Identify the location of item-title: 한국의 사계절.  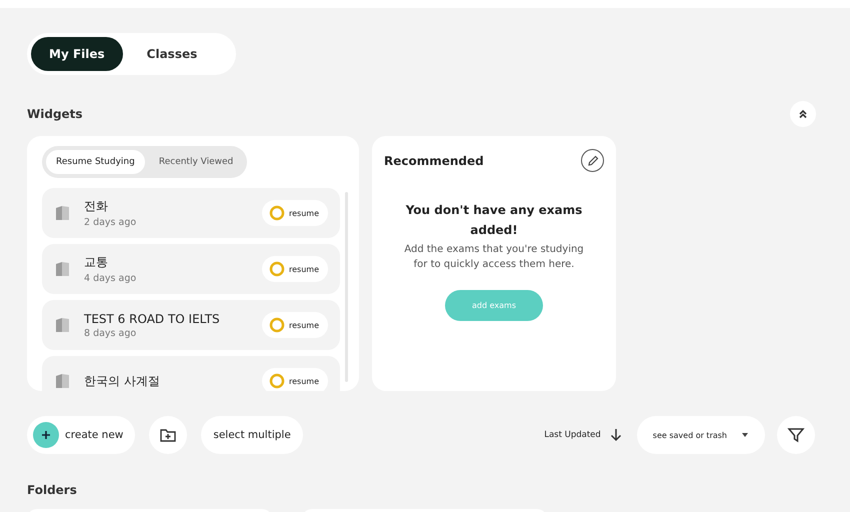
(122, 381).